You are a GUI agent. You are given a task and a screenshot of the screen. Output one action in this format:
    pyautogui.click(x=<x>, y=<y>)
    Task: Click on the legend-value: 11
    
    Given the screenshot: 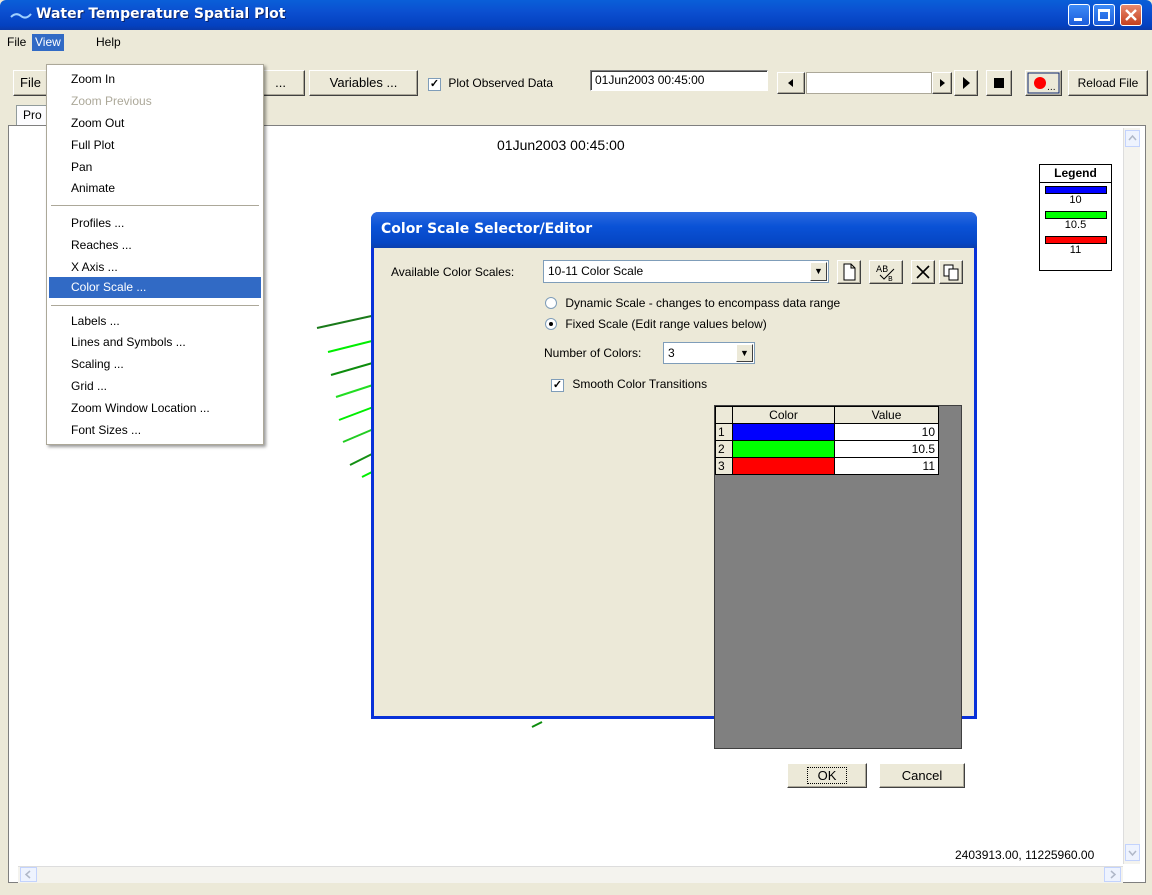 What is the action you would take?
    pyautogui.click(x=1075, y=250)
    